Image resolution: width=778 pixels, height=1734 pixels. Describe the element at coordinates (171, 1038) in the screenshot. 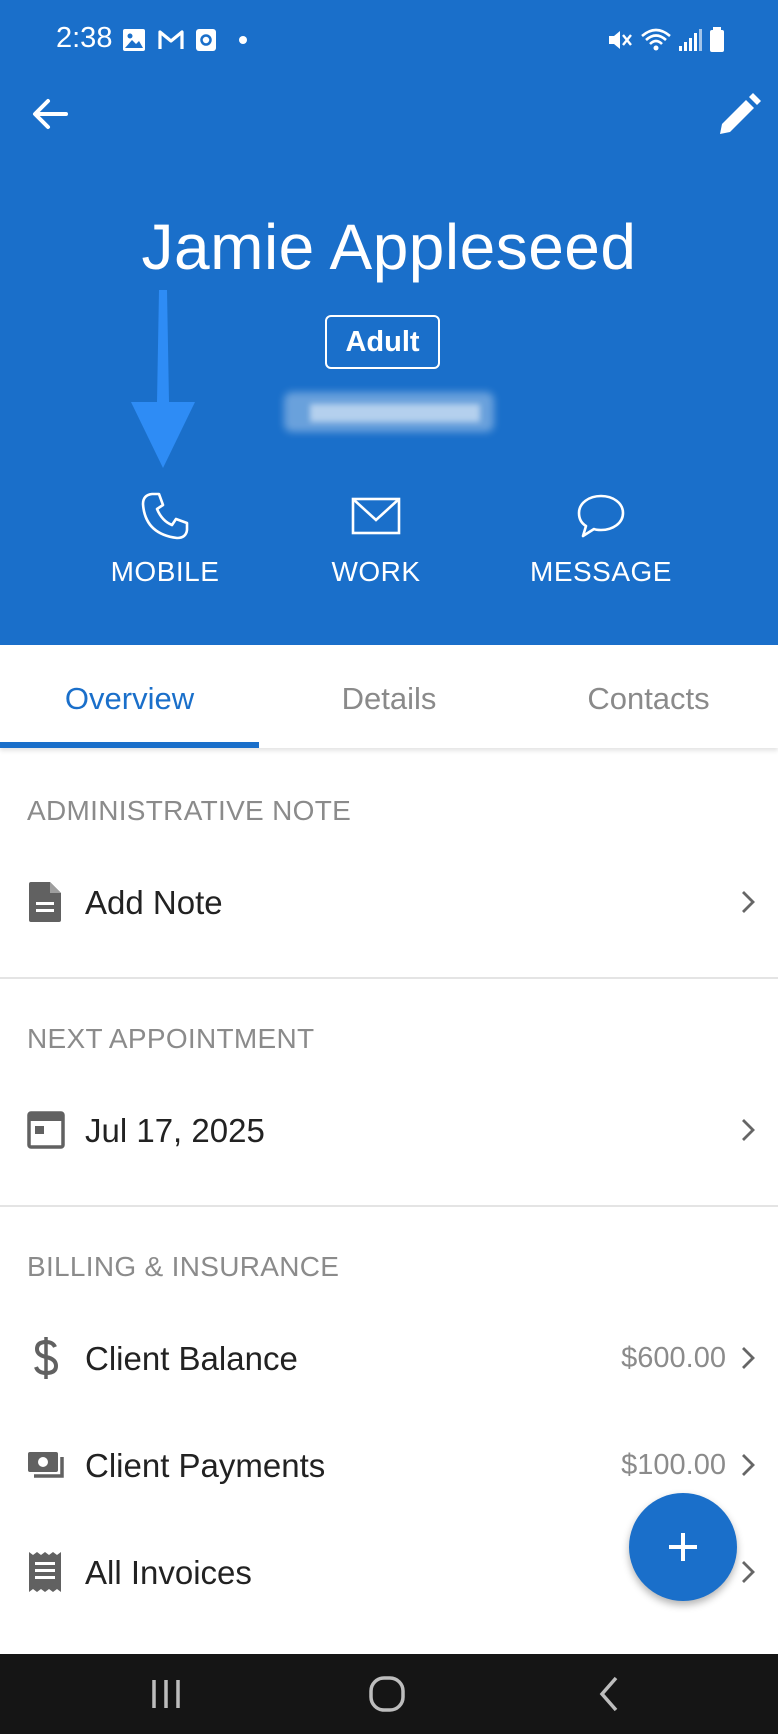

I see `section-title-next-appointment: NEXT APPOINTMENT` at that location.